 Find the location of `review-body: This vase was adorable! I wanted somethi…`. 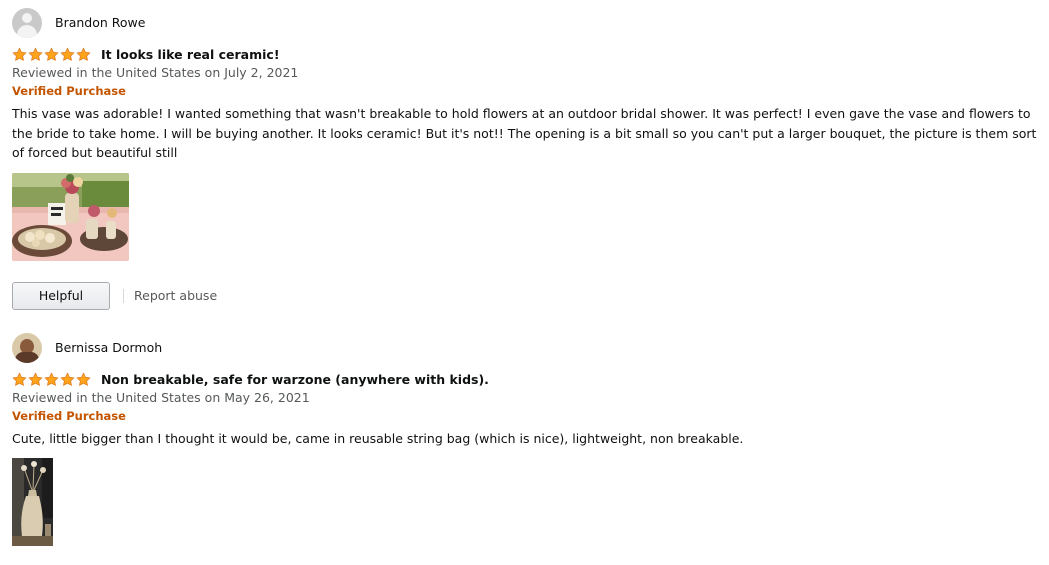

review-body: This vase was adorable! I wanted somethi… is located at coordinates (524, 133).